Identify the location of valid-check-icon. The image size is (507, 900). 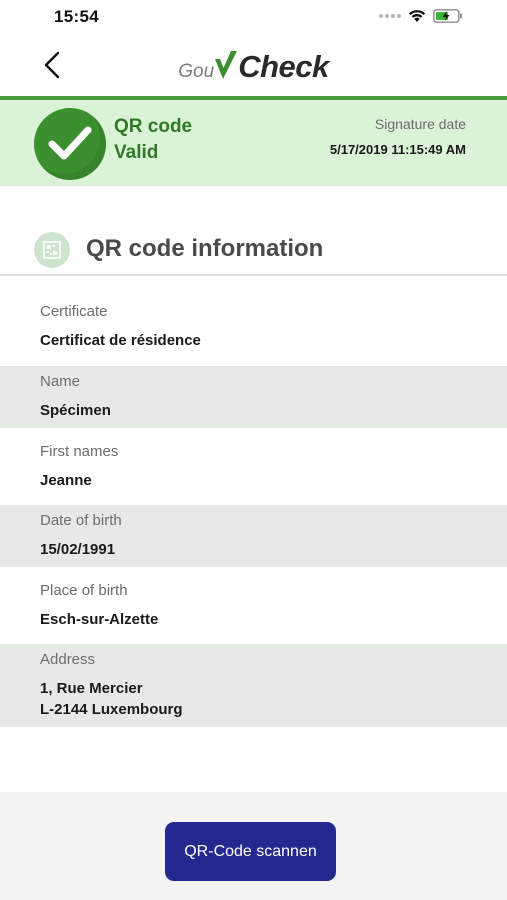
(70, 144).